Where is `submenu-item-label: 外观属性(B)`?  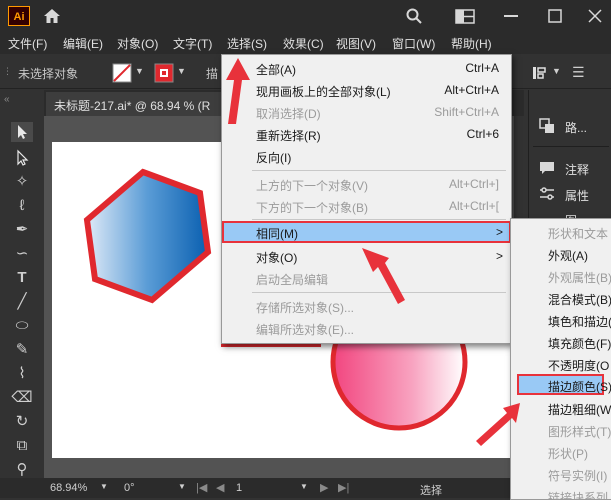
submenu-item-label: 外观属性(B) is located at coordinates (579, 278).